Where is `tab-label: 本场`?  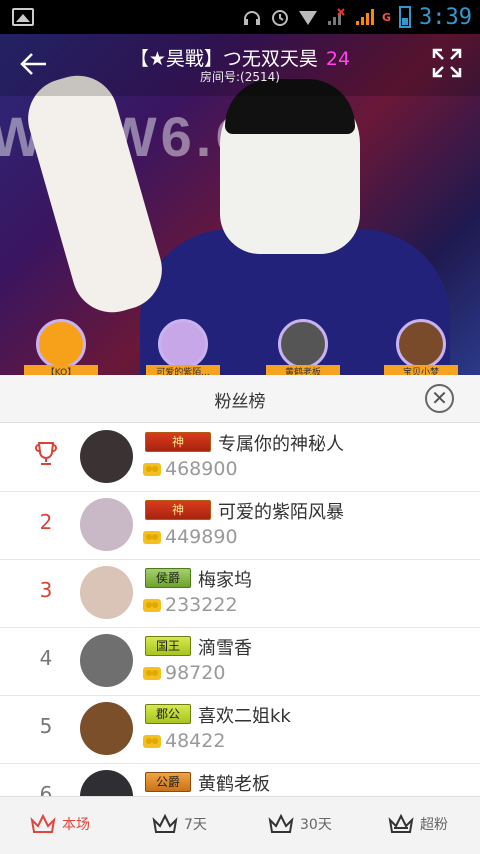
tab-label: 本场 is located at coordinates (76, 825).